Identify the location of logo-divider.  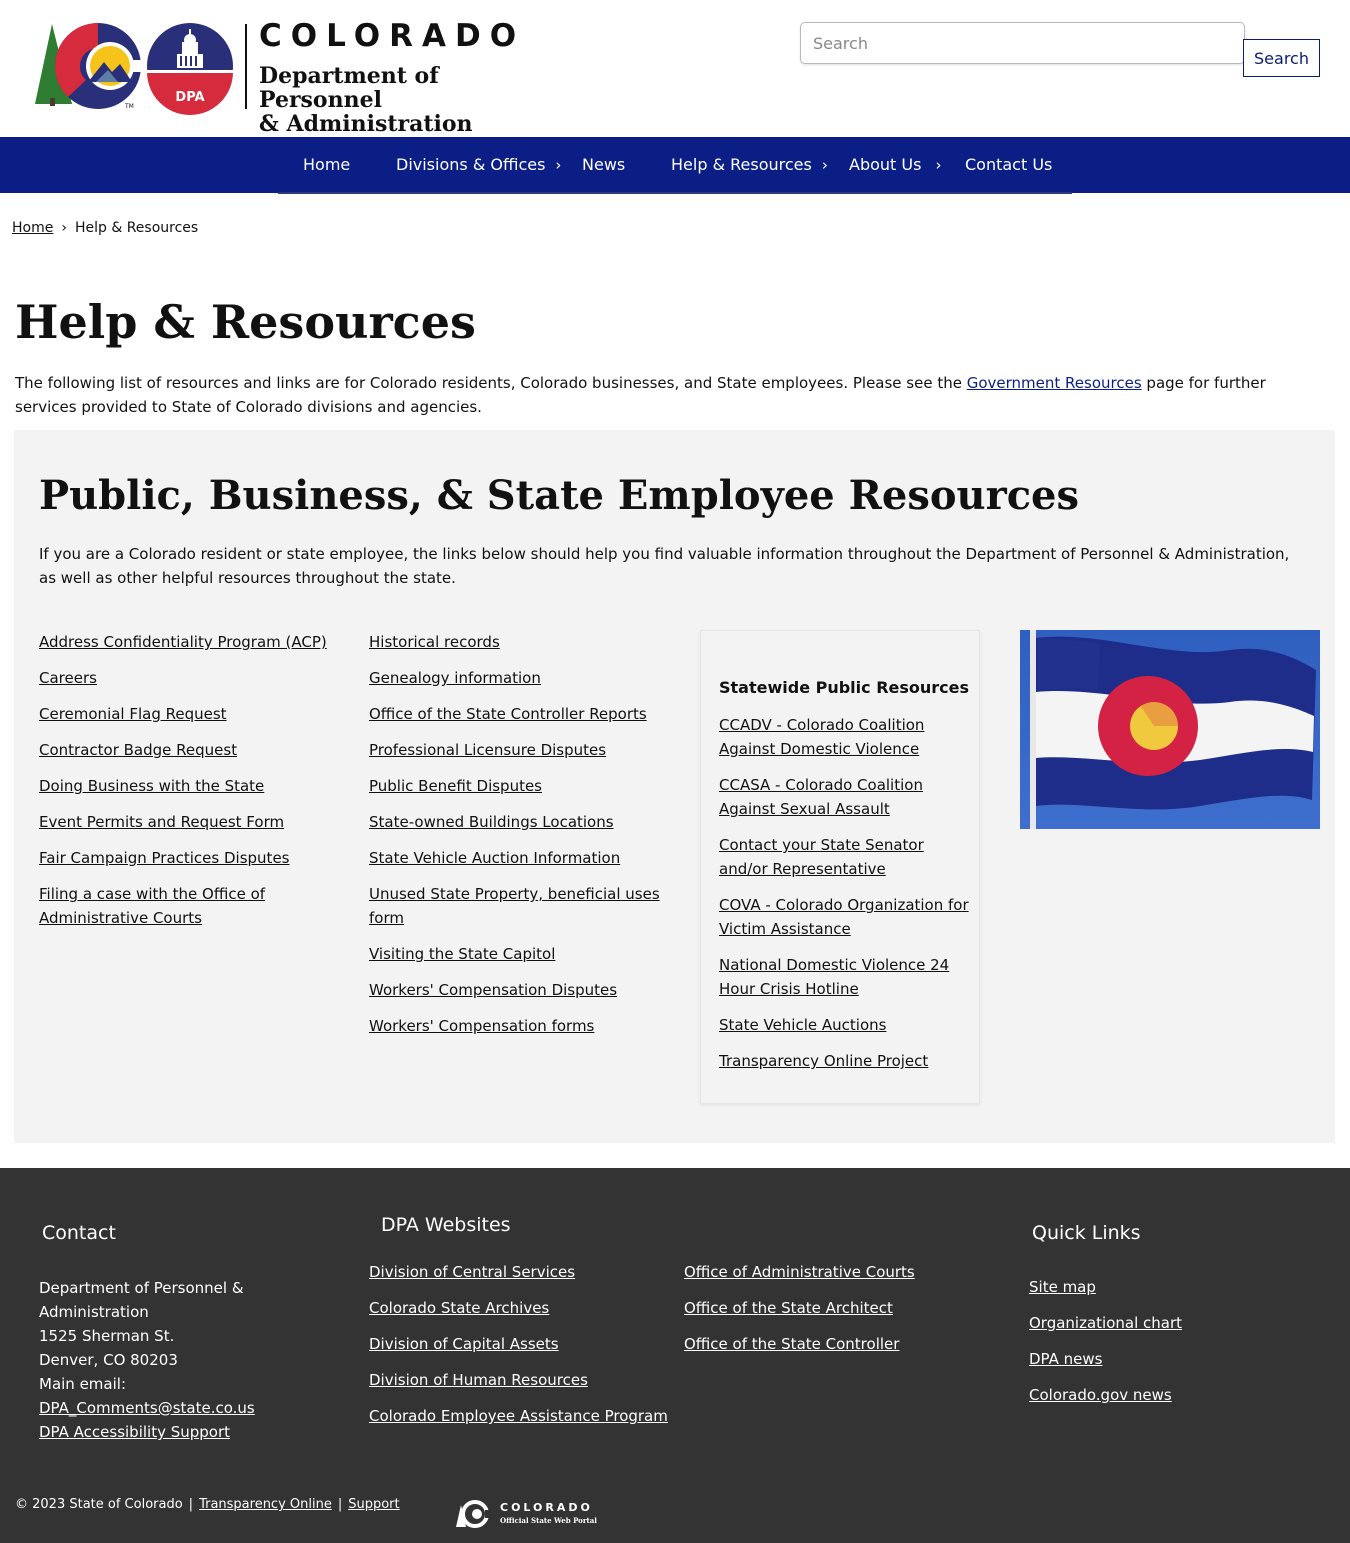
(246, 66).